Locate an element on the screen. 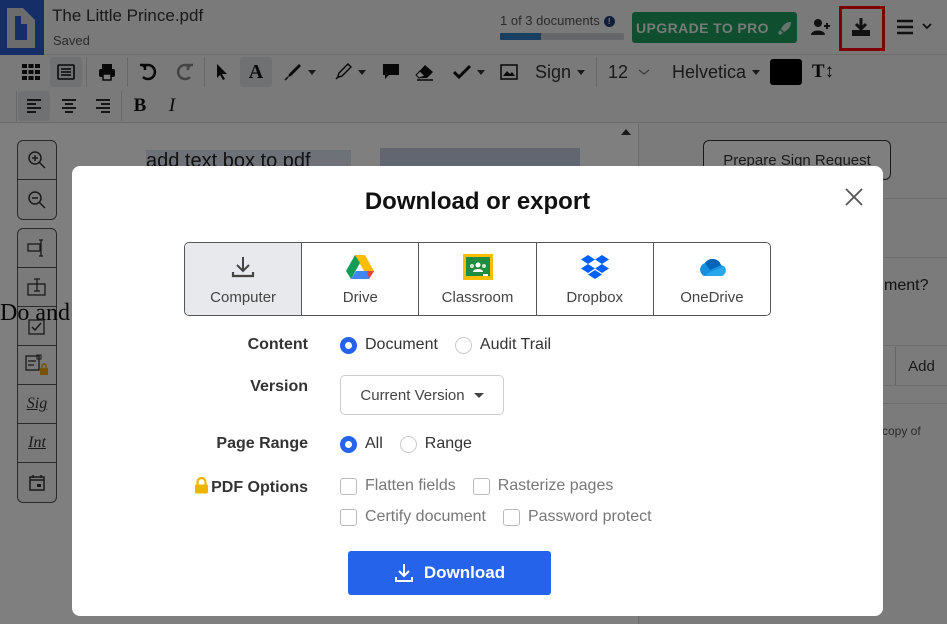 The height and width of the screenshot is (624, 947). checkbox-label: Certify document is located at coordinates (425, 516).